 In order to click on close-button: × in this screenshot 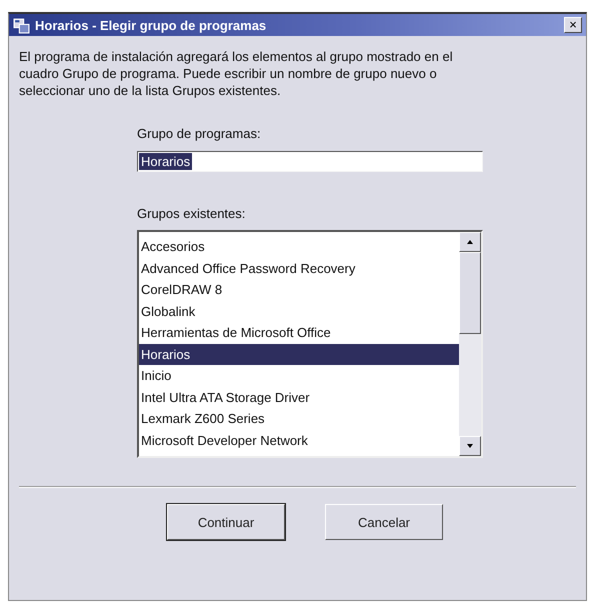, I will do `click(573, 25)`.